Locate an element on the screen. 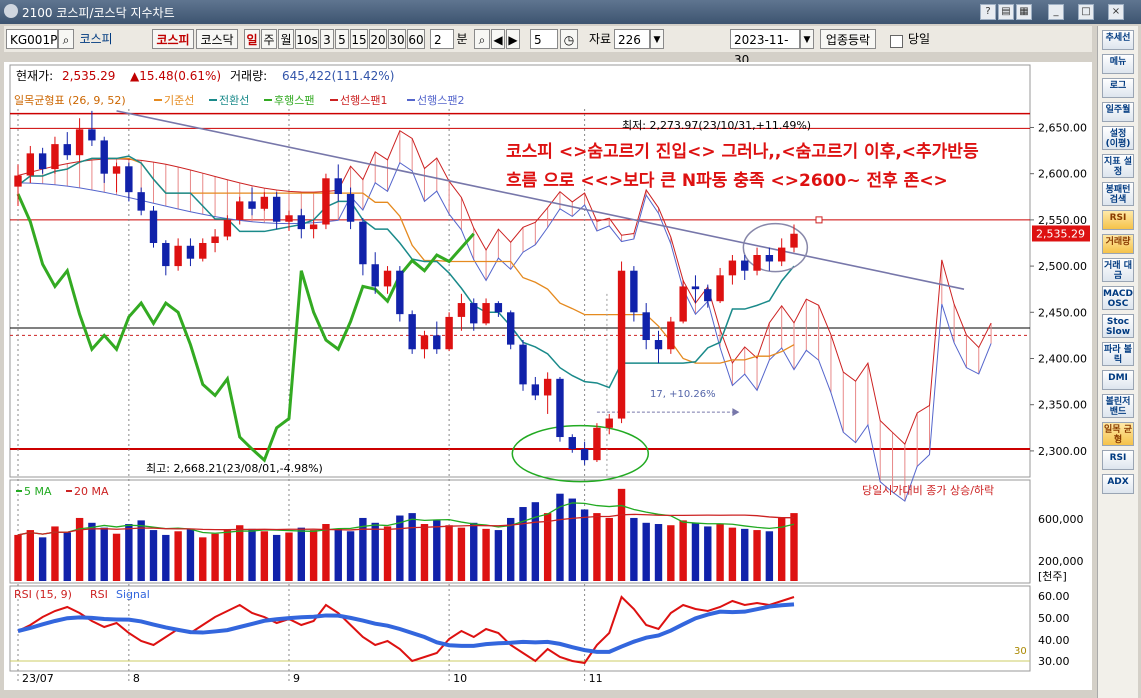 Image resolution: width=1141 pixels, height=698 pixels. zoom-icon: ⌕ is located at coordinates (482, 39).